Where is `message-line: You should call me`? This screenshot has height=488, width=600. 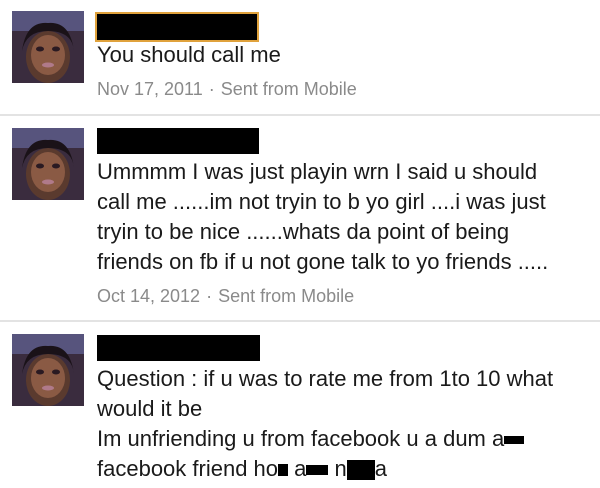 message-line: You should call me is located at coordinates (189, 54).